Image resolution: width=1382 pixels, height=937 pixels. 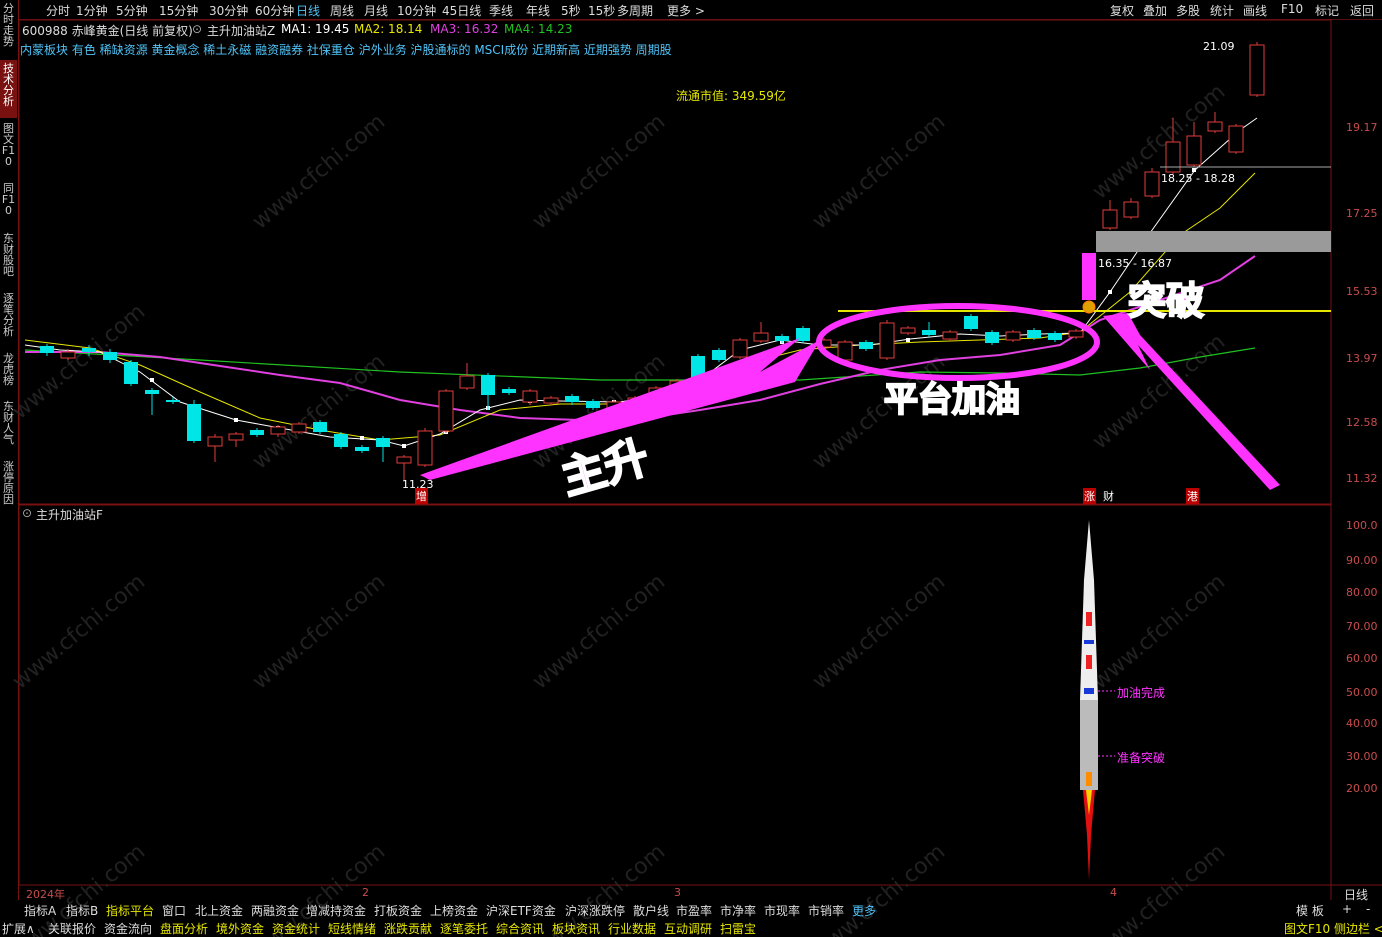 What do you see at coordinates (521, 910) in the screenshot?
I see `tab-row1-9: 沪深ETF资金` at bounding box center [521, 910].